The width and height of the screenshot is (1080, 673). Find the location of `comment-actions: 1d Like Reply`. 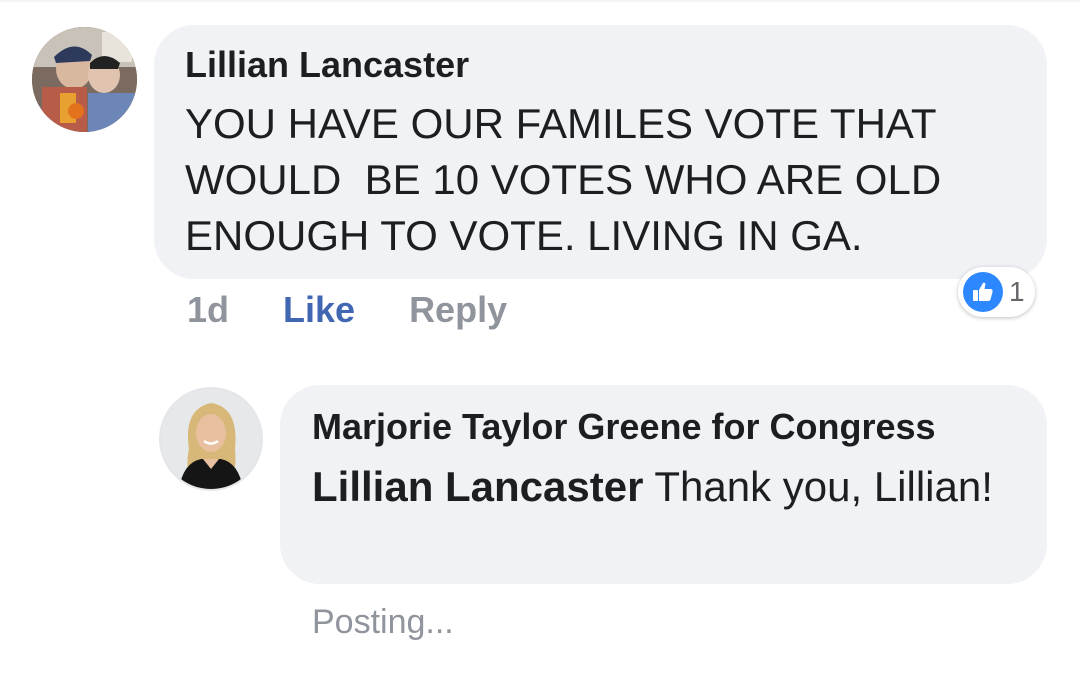

comment-actions: 1d Like Reply is located at coordinates (347, 310).